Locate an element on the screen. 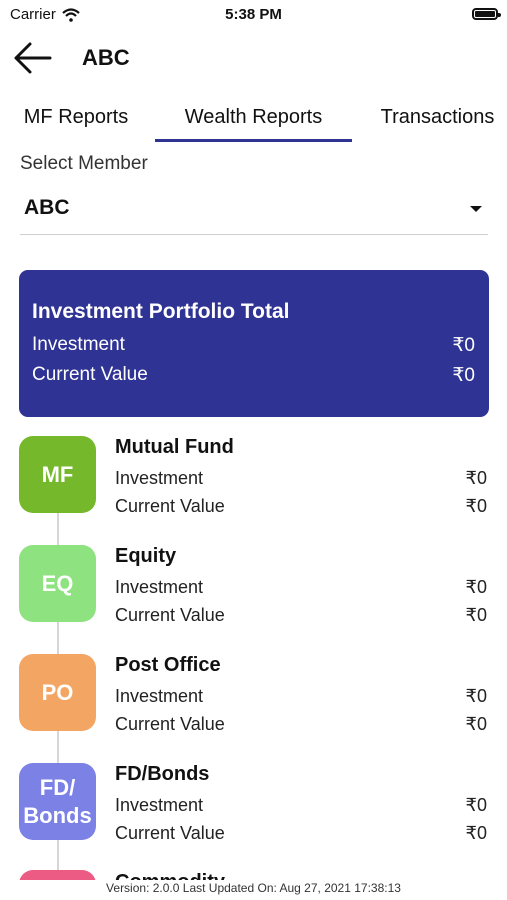  portfolio-current-label: Current Value is located at coordinates (90, 374).